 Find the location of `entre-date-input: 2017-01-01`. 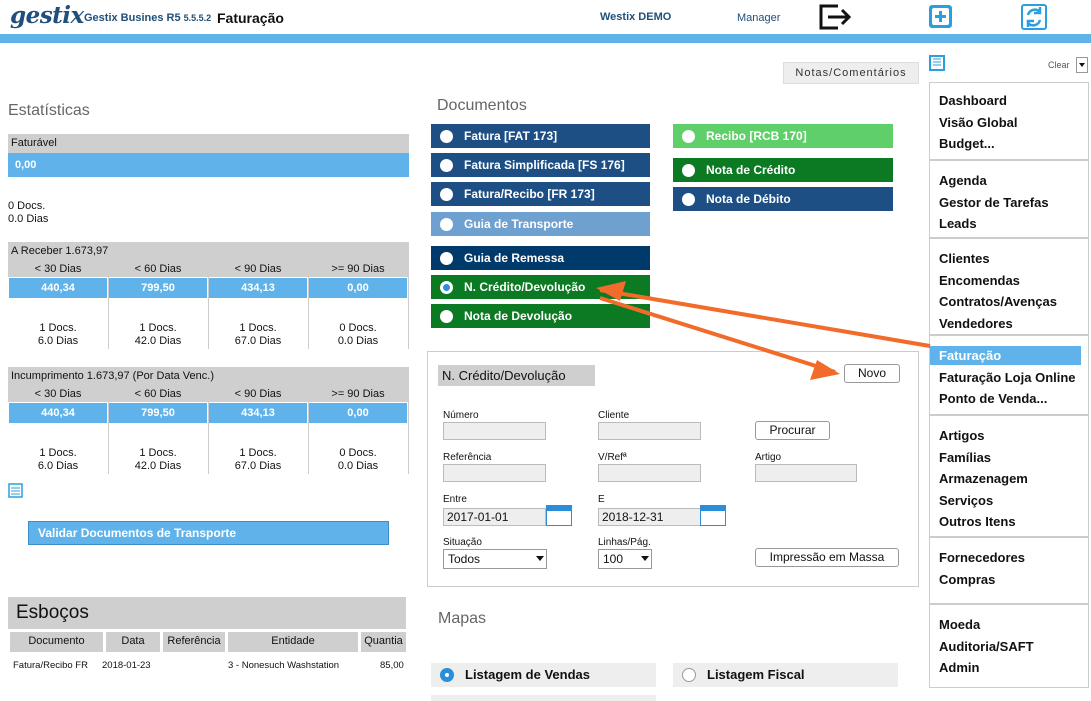

entre-date-input: 2017-01-01 is located at coordinates (494, 517).